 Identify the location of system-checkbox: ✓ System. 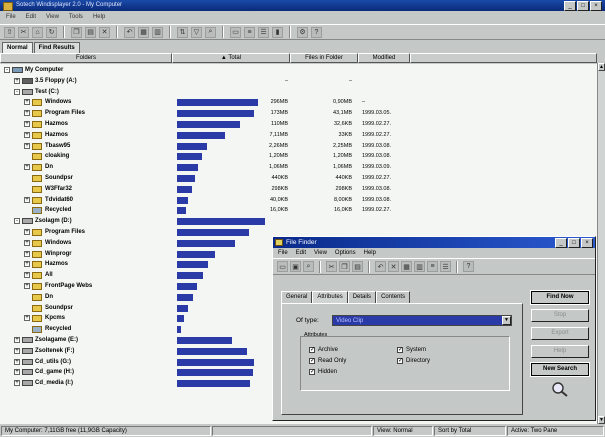
(411, 350).